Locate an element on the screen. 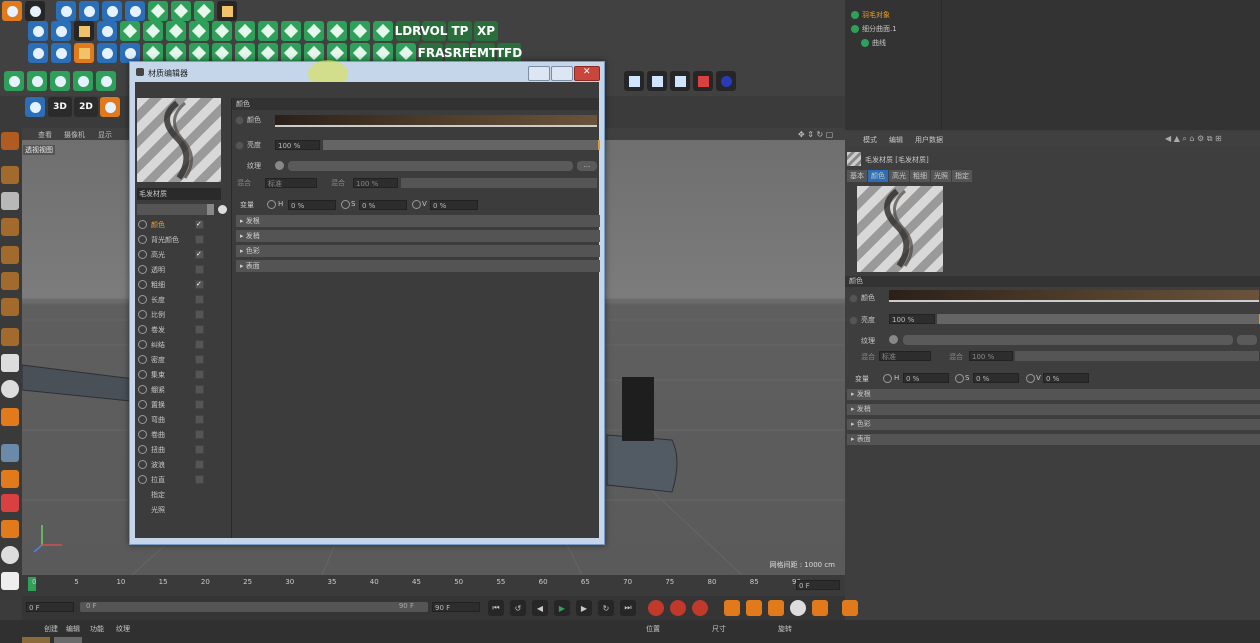 The height and width of the screenshot is (643, 1260). hair-edit-11-icon is located at coordinates (383, 53).